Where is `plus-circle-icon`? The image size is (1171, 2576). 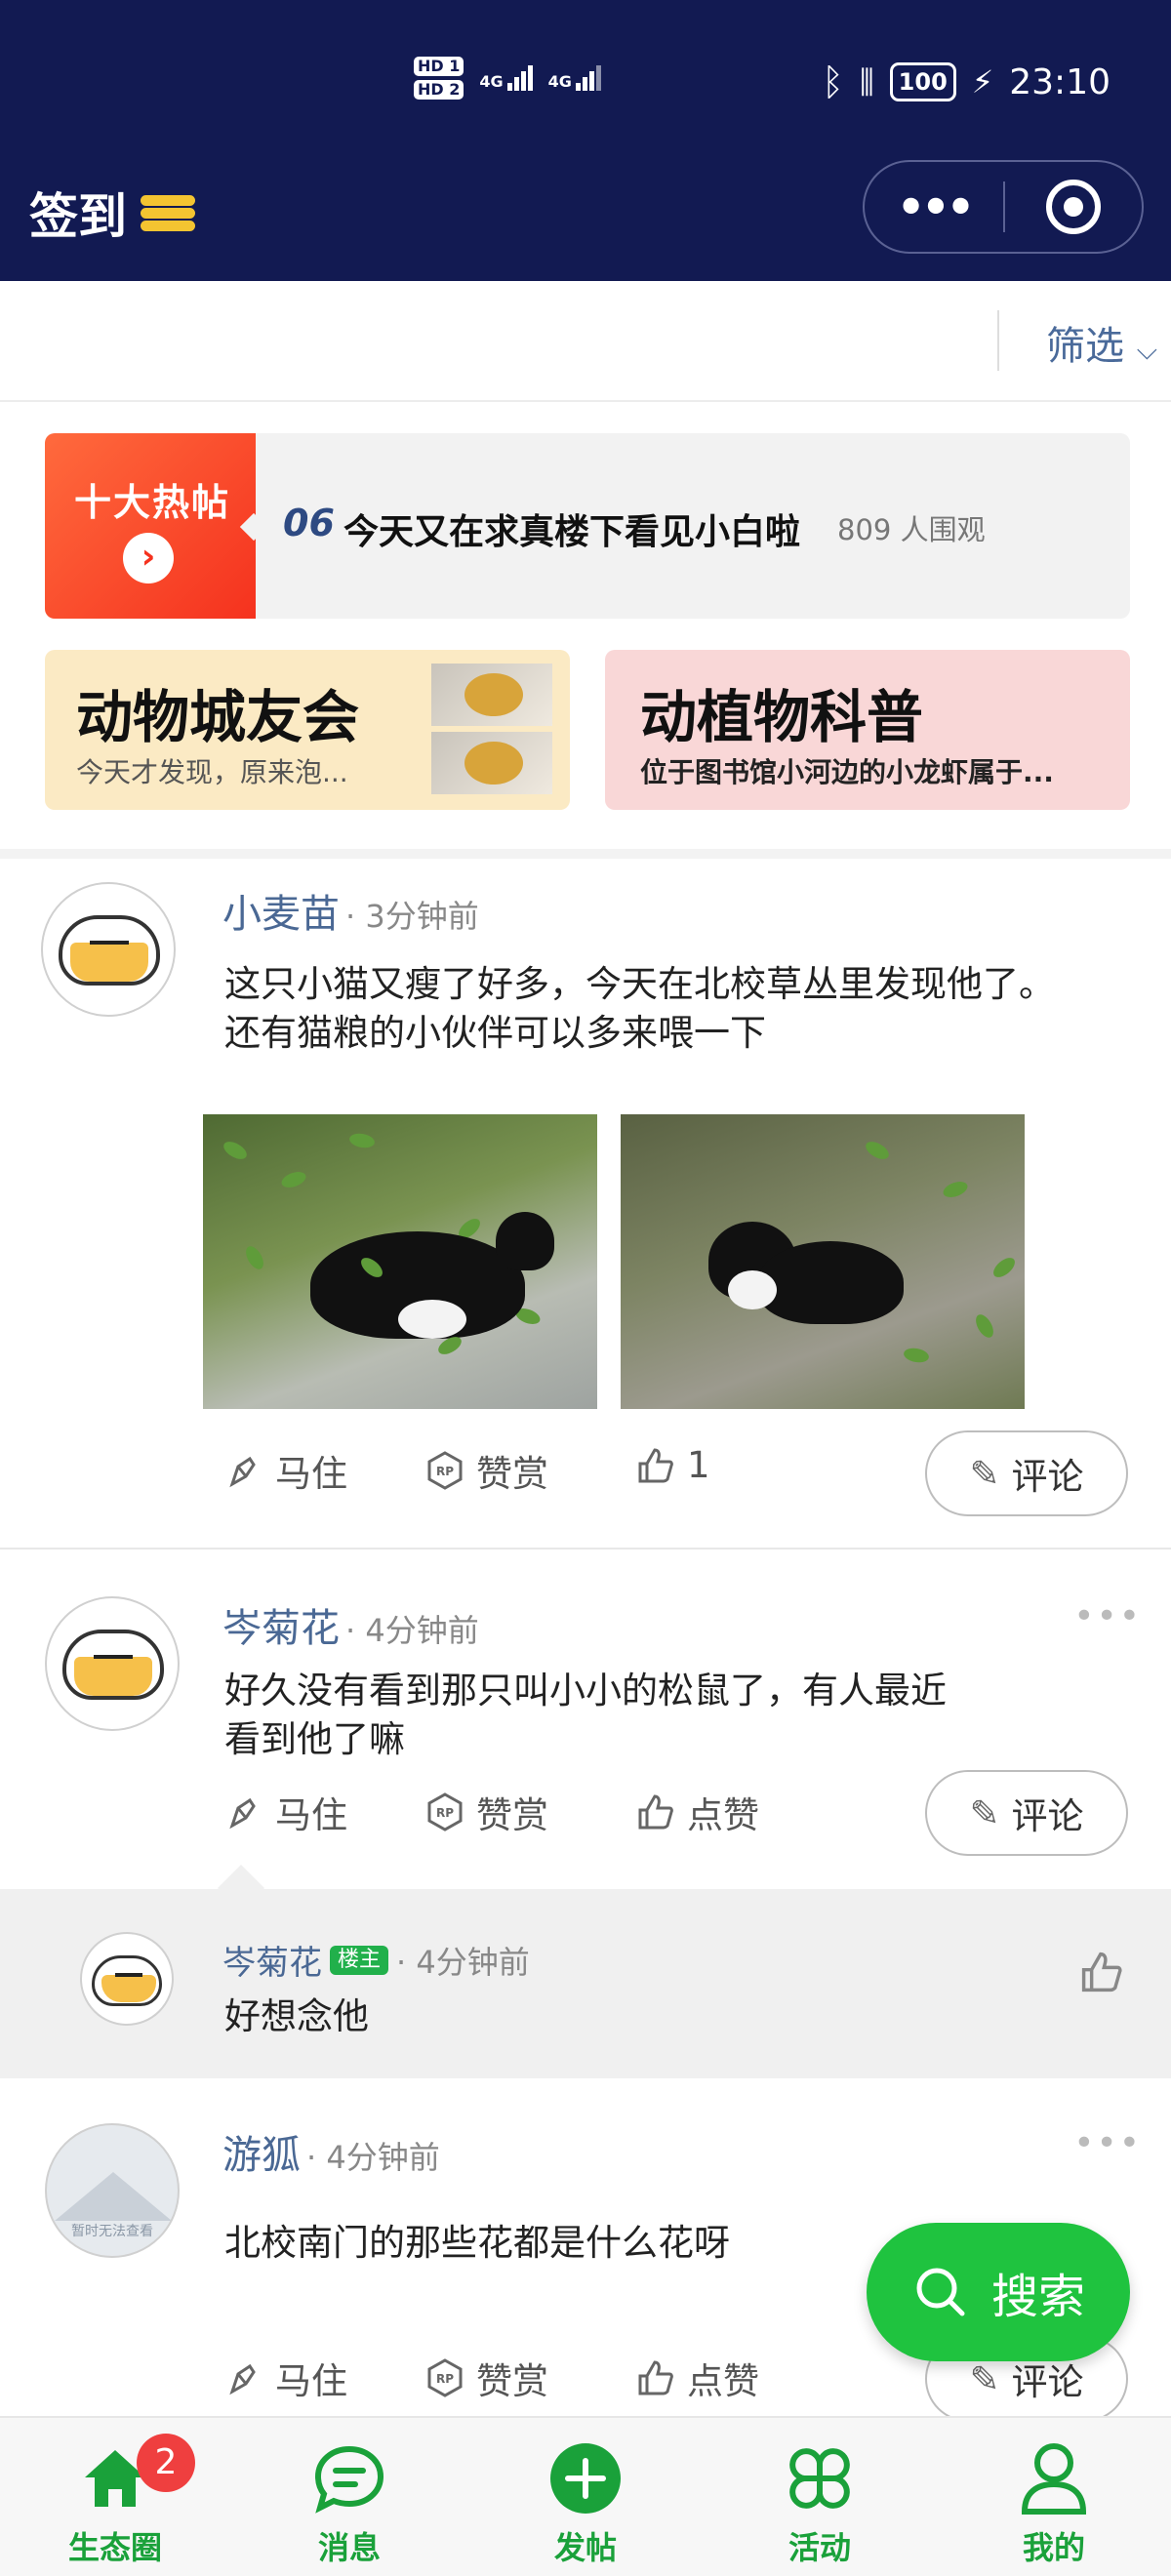 plus-circle-icon is located at coordinates (585, 2478).